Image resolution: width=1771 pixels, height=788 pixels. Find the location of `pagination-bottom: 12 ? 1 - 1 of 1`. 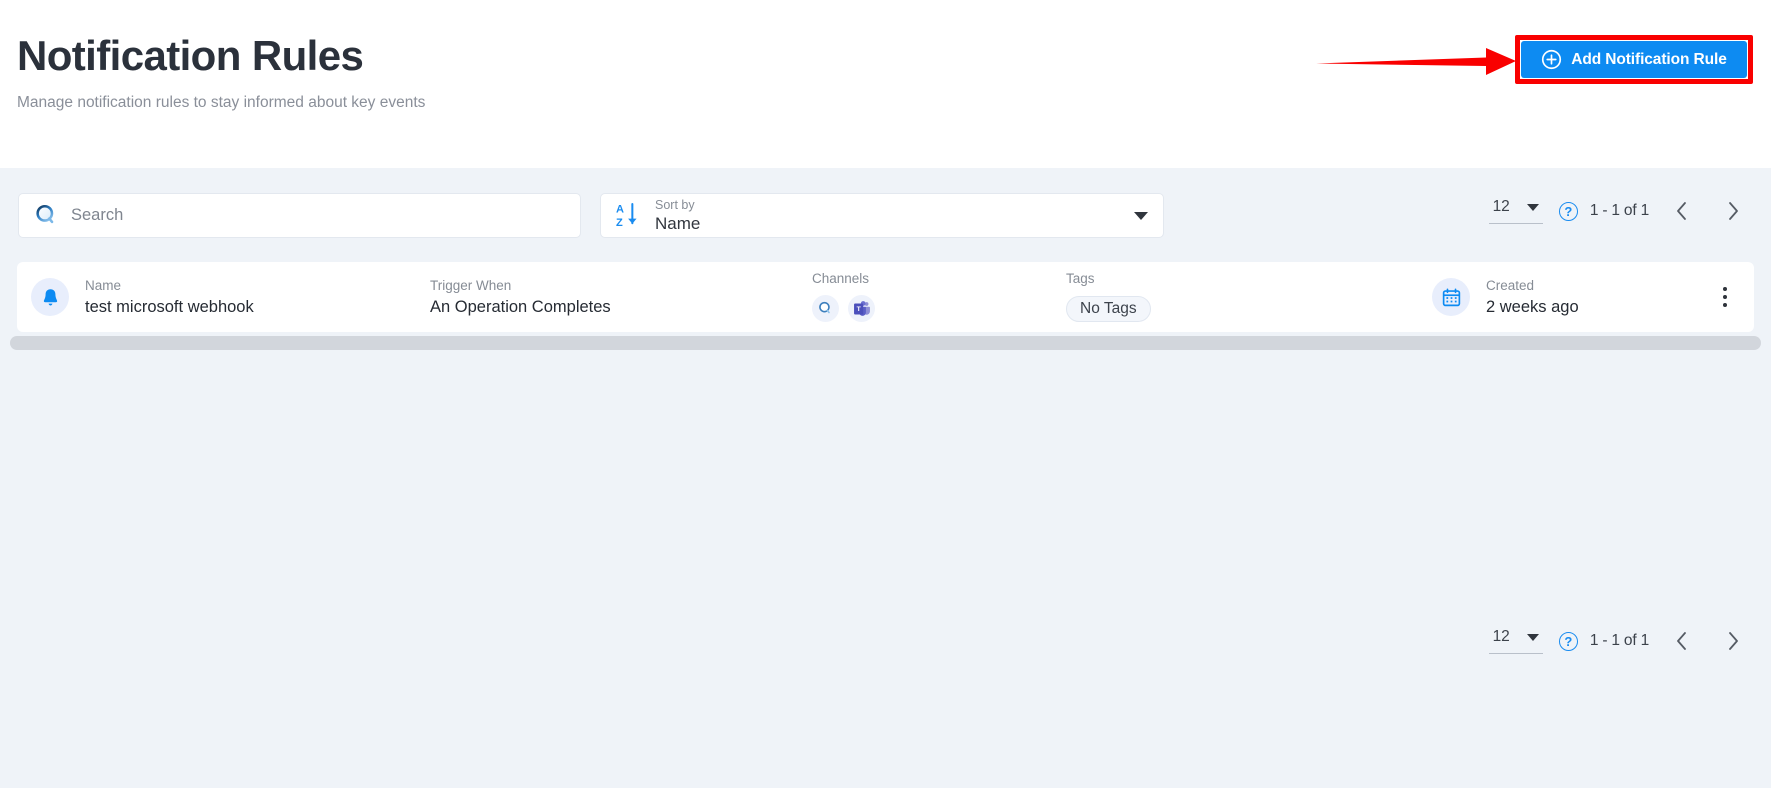

pagination-bottom: 12 ? 1 - 1 of 1 is located at coordinates (1619, 641).